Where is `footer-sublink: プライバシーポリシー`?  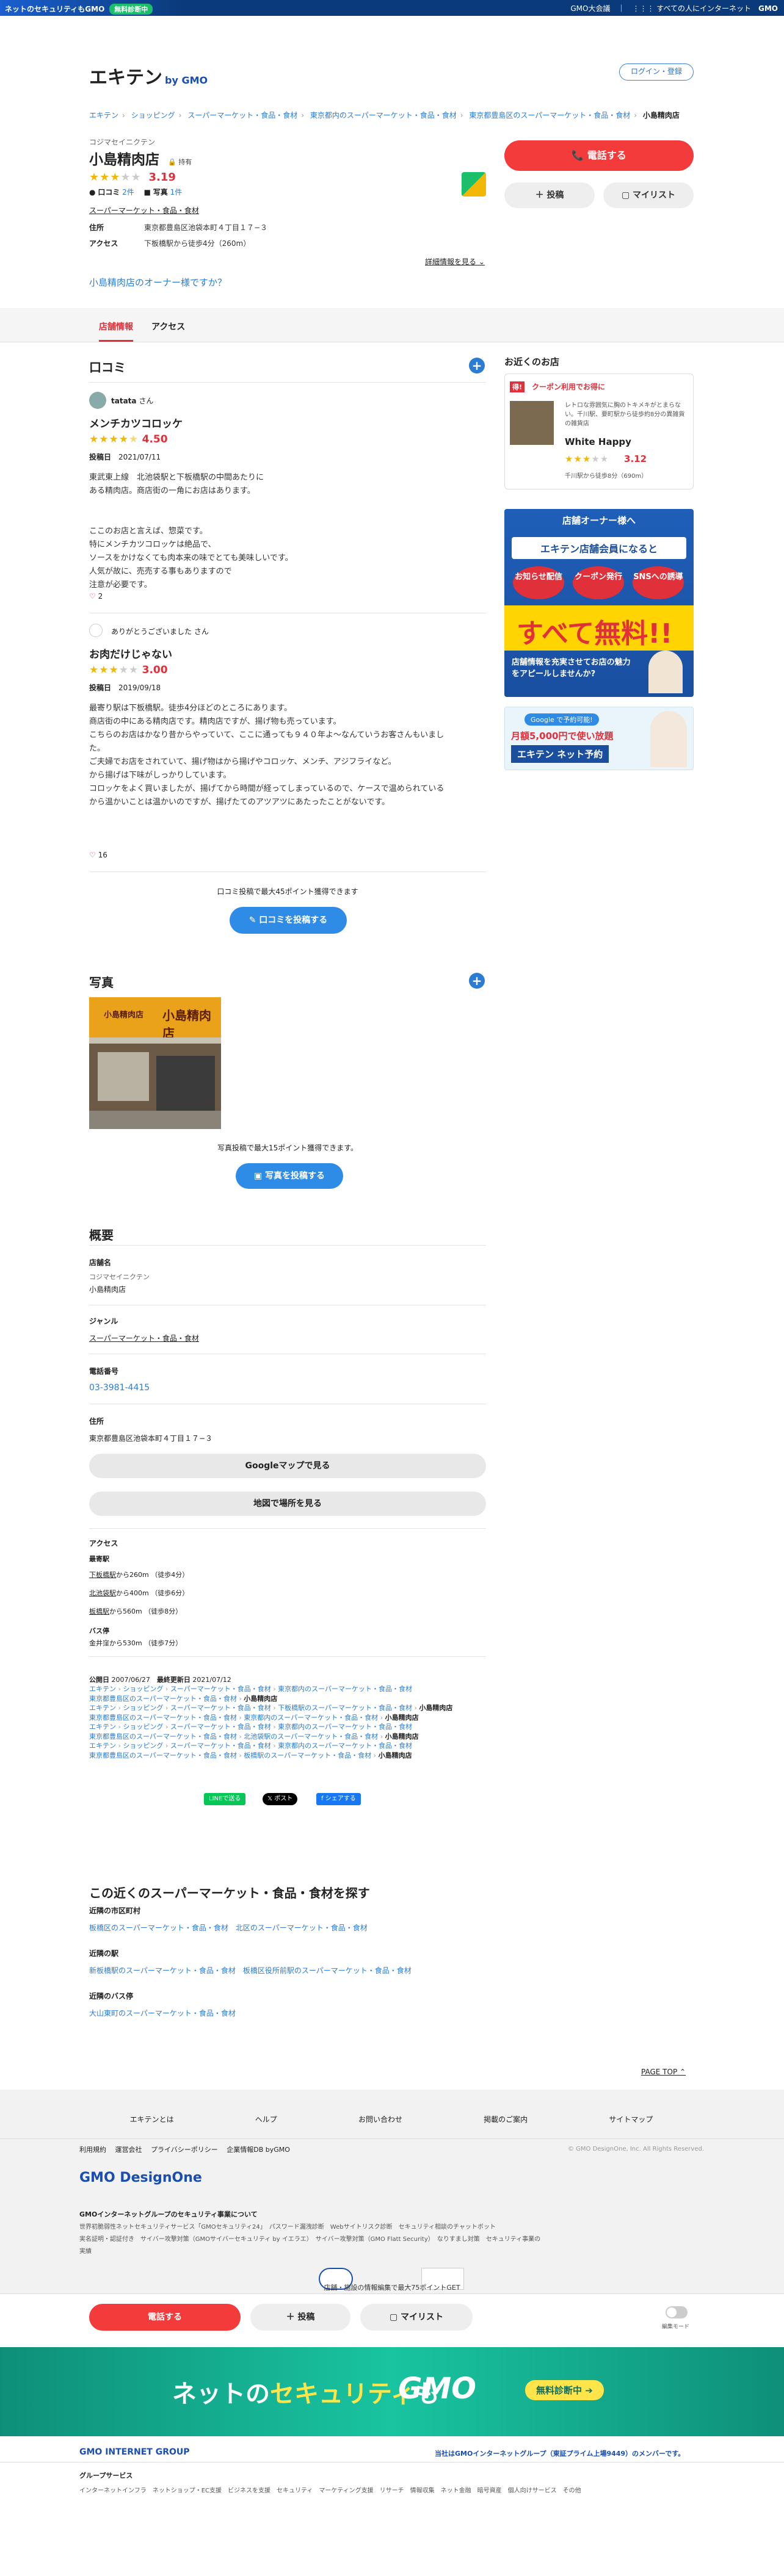 footer-sublink: プライバシーポリシー is located at coordinates (184, 2150).